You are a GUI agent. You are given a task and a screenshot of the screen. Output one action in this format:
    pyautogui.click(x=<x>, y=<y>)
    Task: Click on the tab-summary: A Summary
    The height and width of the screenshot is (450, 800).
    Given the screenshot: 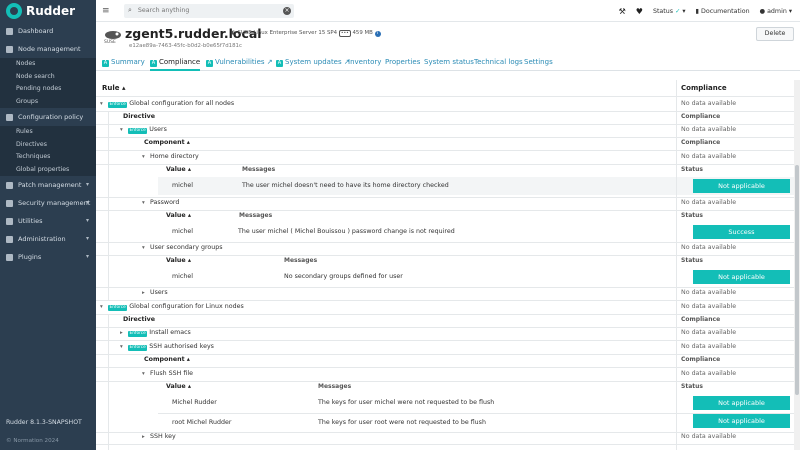 What is the action you would take?
    pyautogui.click(x=123, y=62)
    